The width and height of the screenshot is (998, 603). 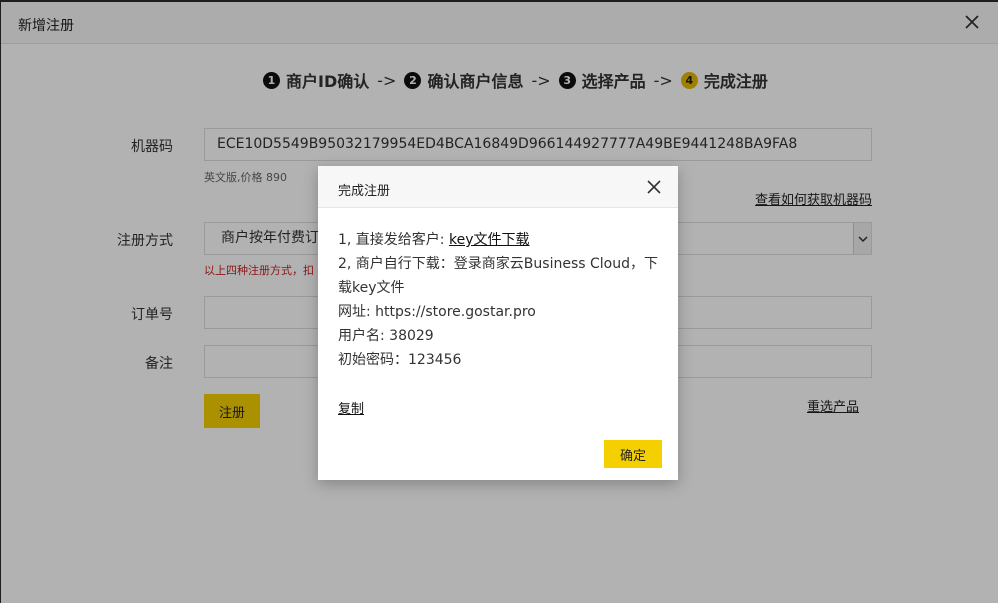 I want to click on copy-link: 复制, so click(x=351, y=407).